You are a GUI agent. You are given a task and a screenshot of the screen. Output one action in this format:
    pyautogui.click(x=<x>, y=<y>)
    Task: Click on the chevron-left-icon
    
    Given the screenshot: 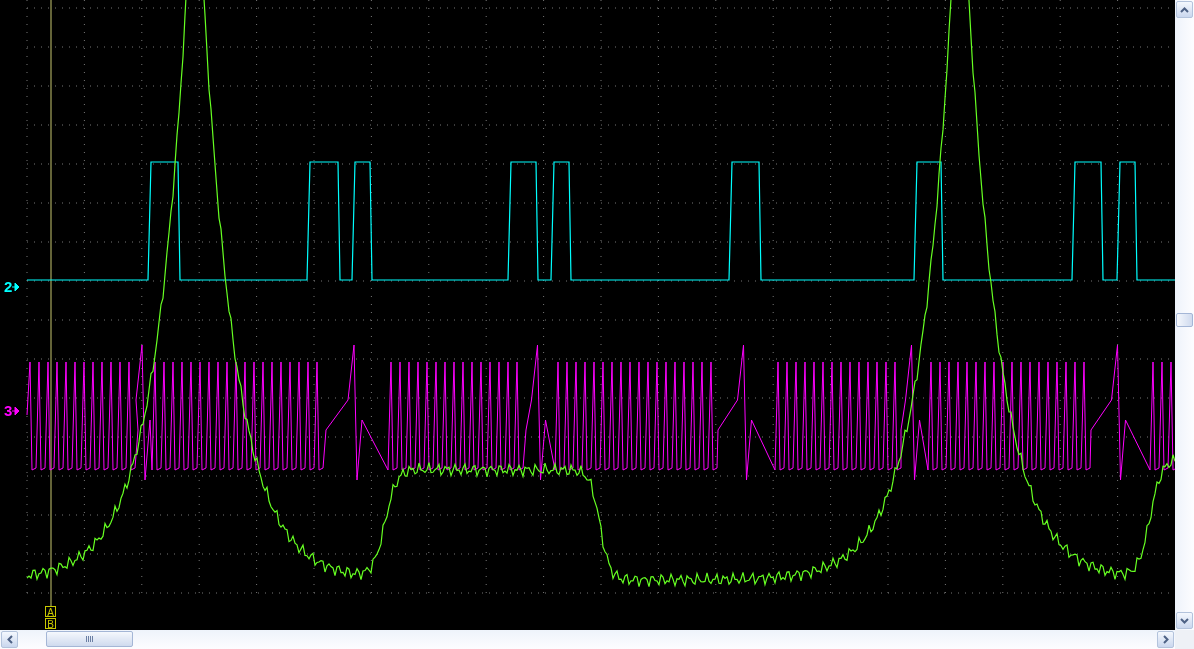 What is the action you would take?
    pyautogui.click(x=9, y=639)
    